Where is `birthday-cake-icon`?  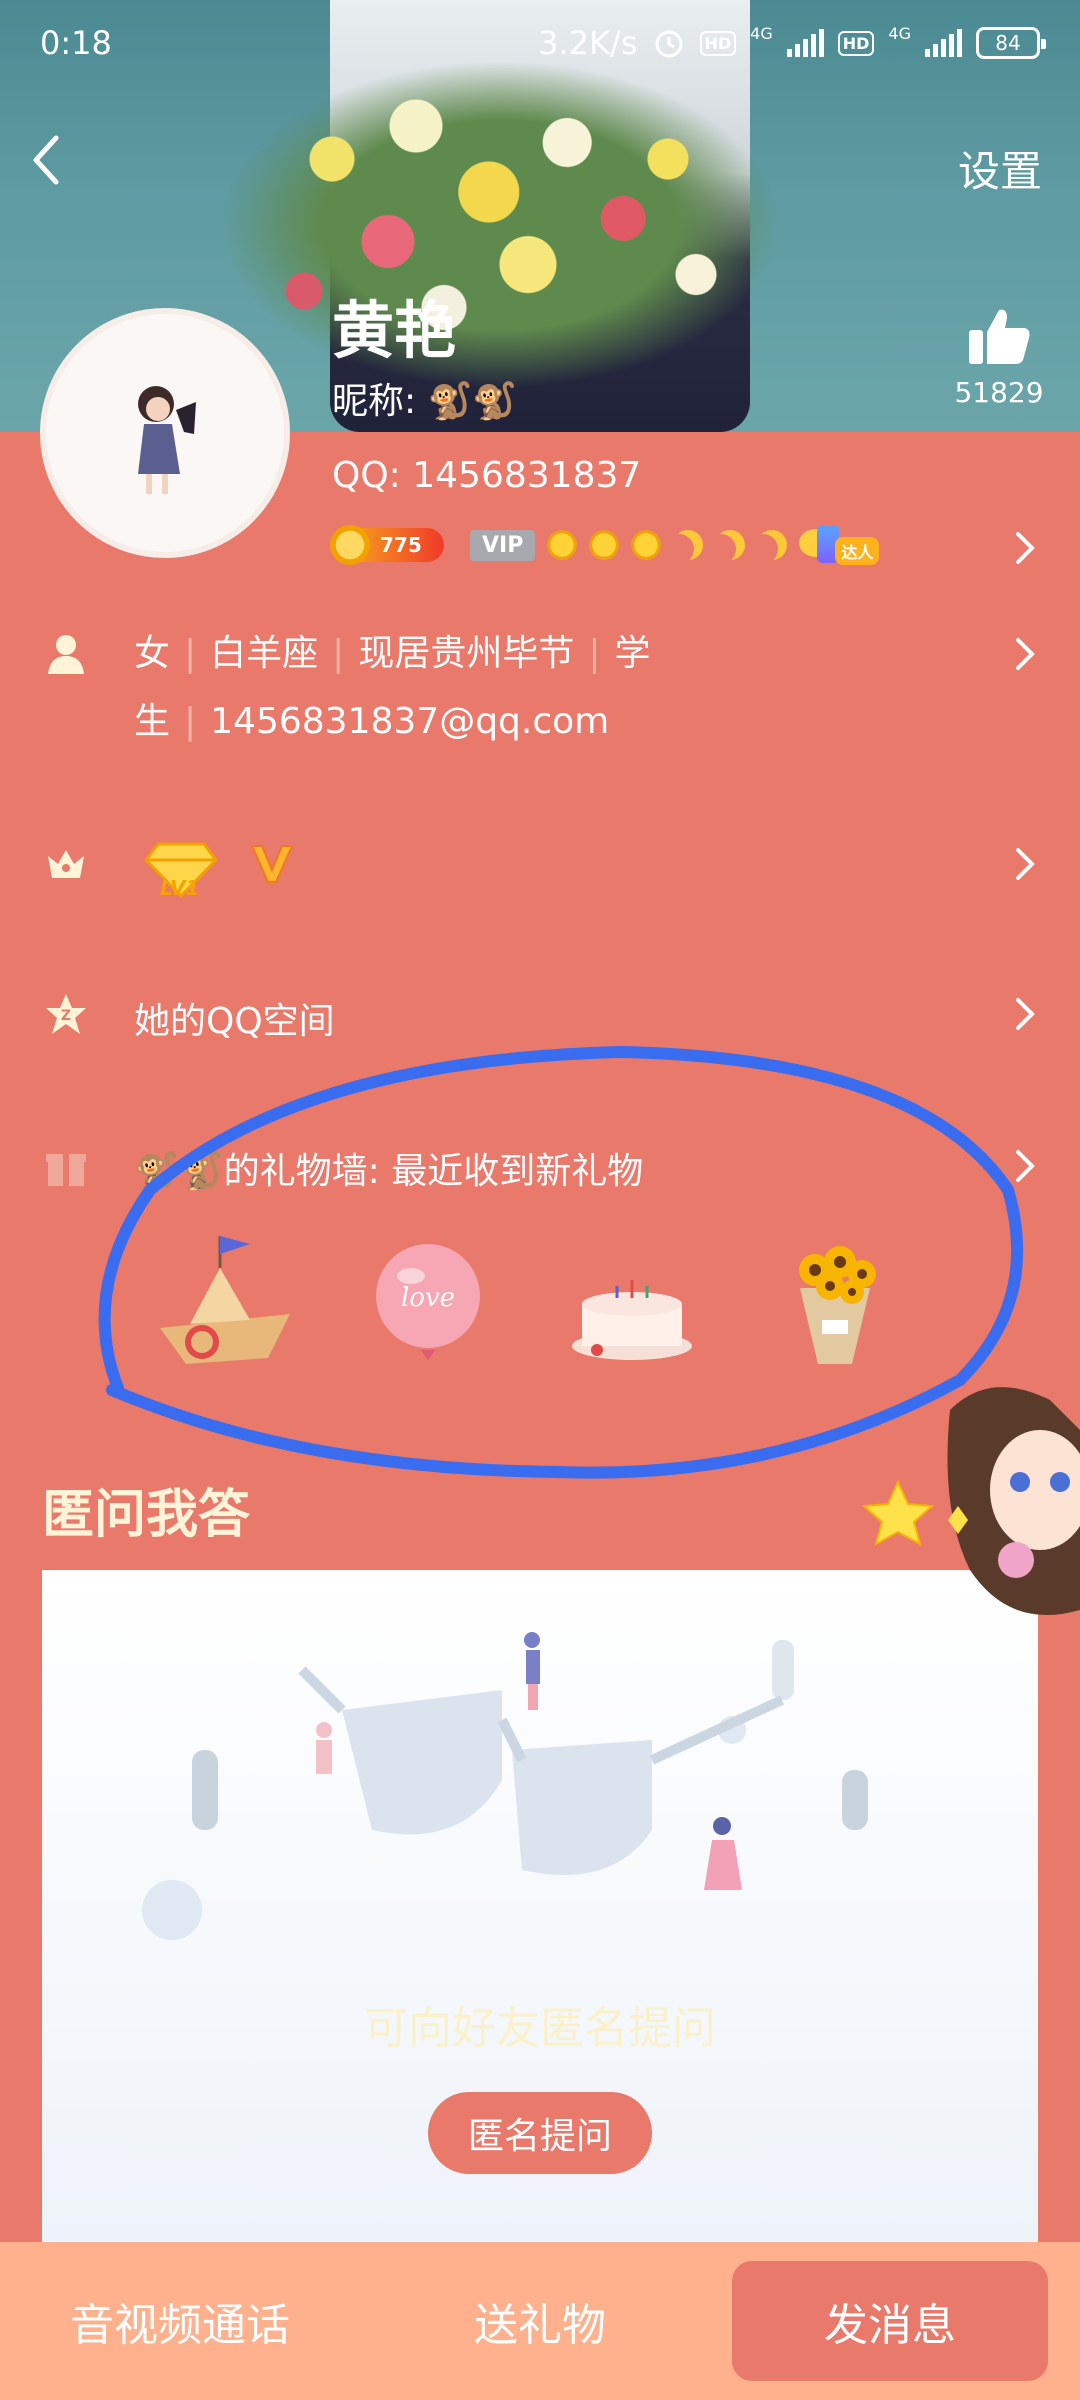
birthday-cake-icon is located at coordinates (631, 1320).